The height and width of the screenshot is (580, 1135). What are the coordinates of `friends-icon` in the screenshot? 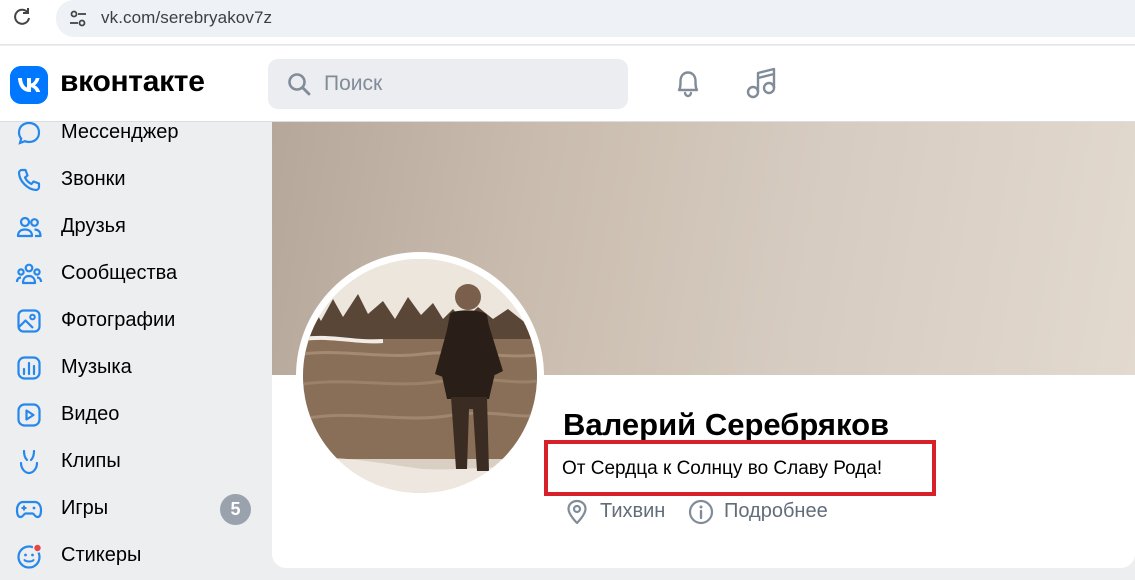 It's located at (29, 227).